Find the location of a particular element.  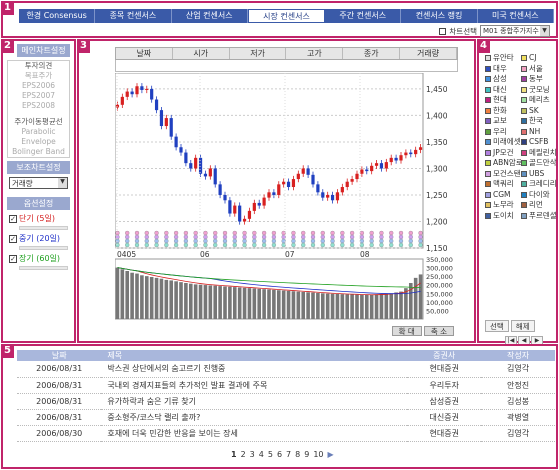

main-chart-item: EPS2008 is located at coordinates (38, 106).